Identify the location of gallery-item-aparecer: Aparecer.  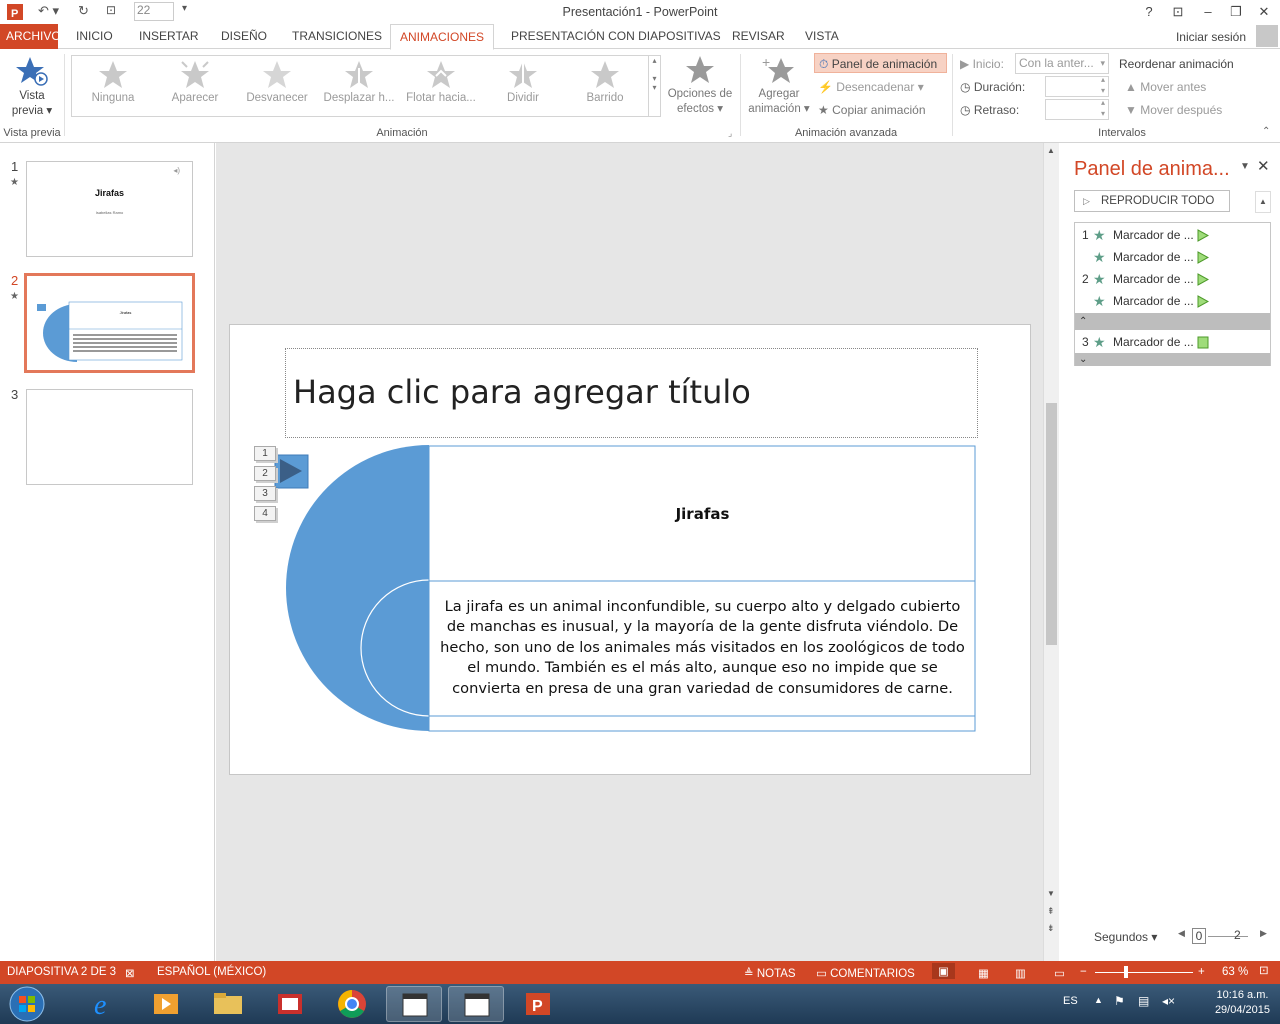
(195, 82).